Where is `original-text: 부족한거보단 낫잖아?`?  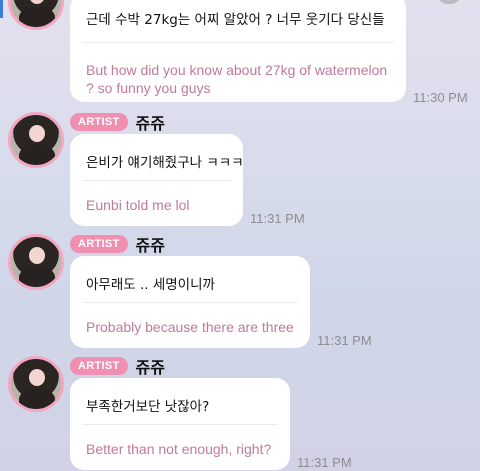 original-text: 부족한거보단 낫잖아? is located at coordinates (148, 407).